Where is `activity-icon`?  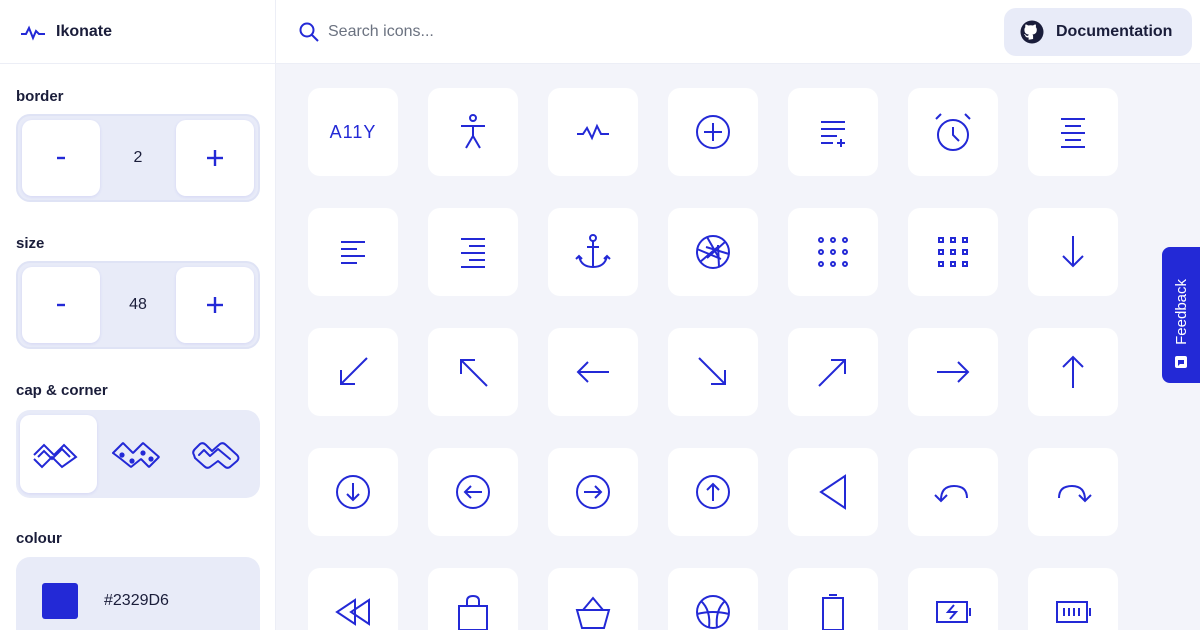
activity-icon is located at coordinates (593, 132).